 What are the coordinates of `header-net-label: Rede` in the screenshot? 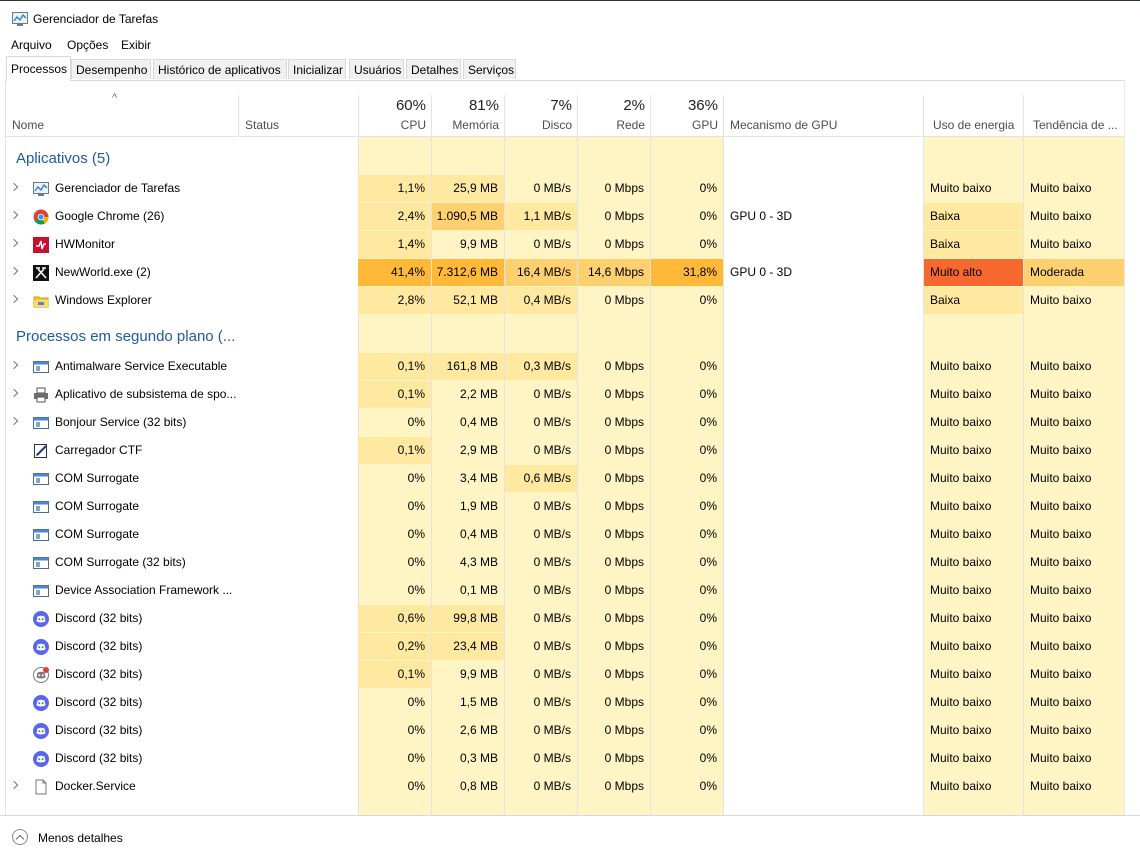 It's located at (630, 125).